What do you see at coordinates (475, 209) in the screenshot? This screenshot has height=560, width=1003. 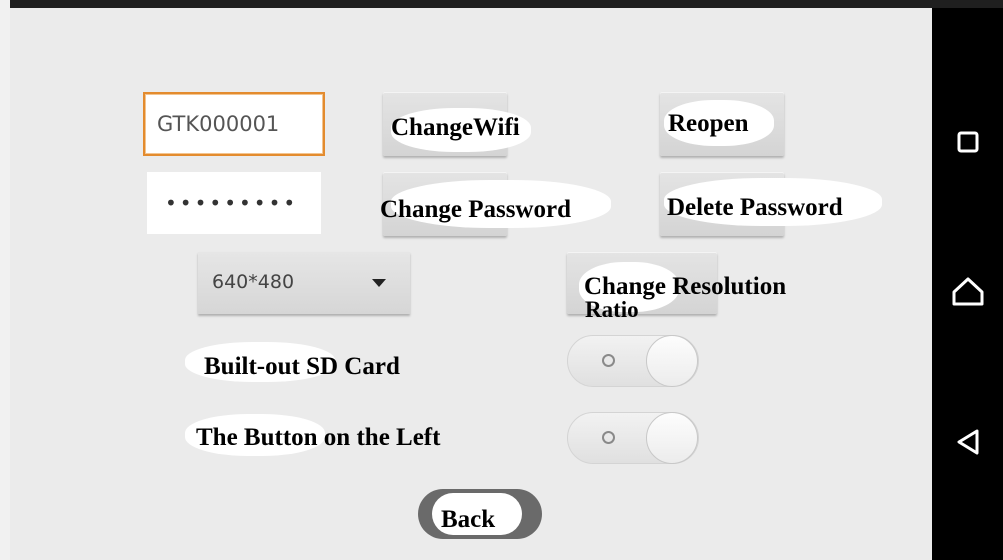 I see `change-password-label: Change Password` at bounding box center [475, 209].